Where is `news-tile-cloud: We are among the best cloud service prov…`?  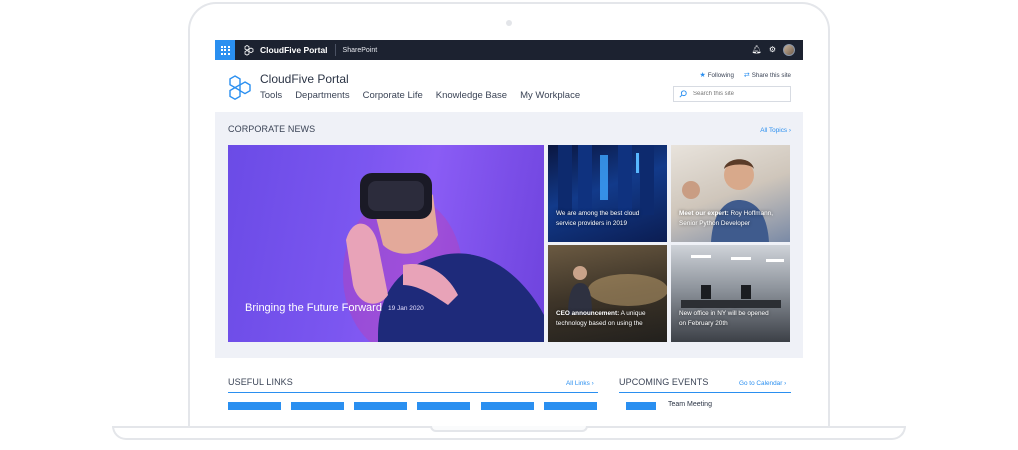
news-tile-cloud: We are among the best cloud service prov… is located at coordinates (607, 193).